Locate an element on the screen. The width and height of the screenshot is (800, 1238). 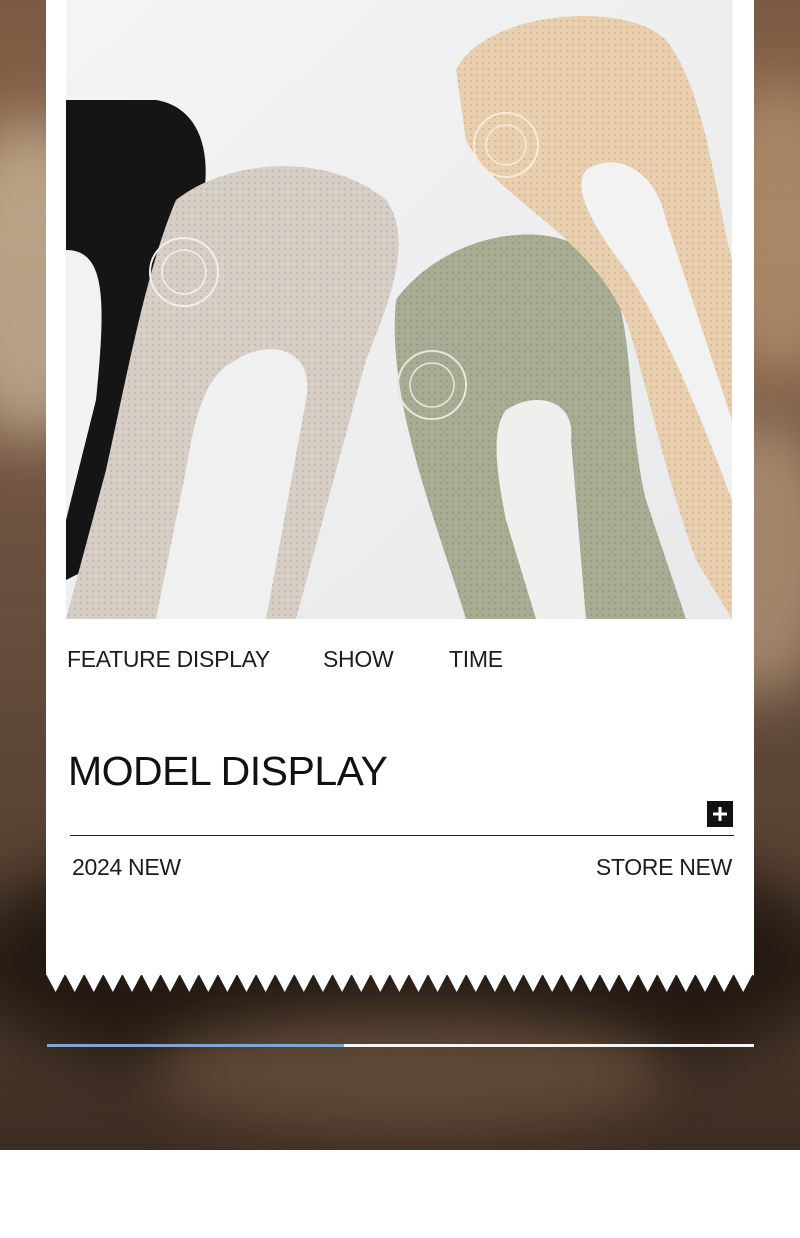
nav-show: SHOW is located at coordinates (358, 659).